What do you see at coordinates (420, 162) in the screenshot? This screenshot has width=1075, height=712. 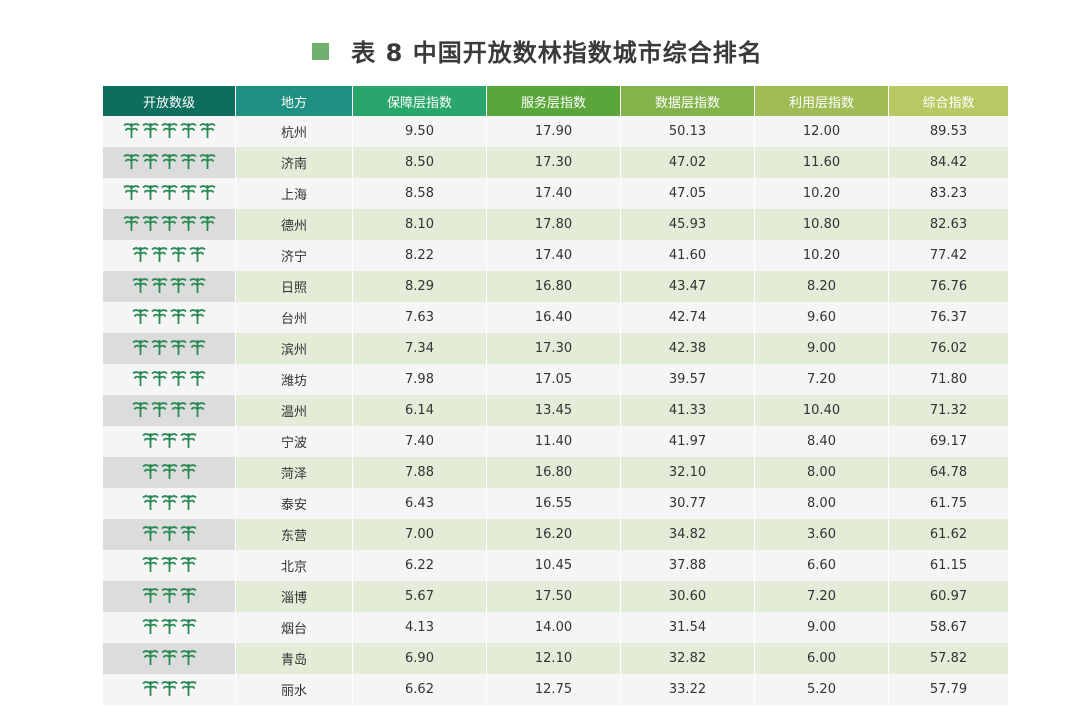 I see `value-cell: 8.50` at bounding box center [420, 162].